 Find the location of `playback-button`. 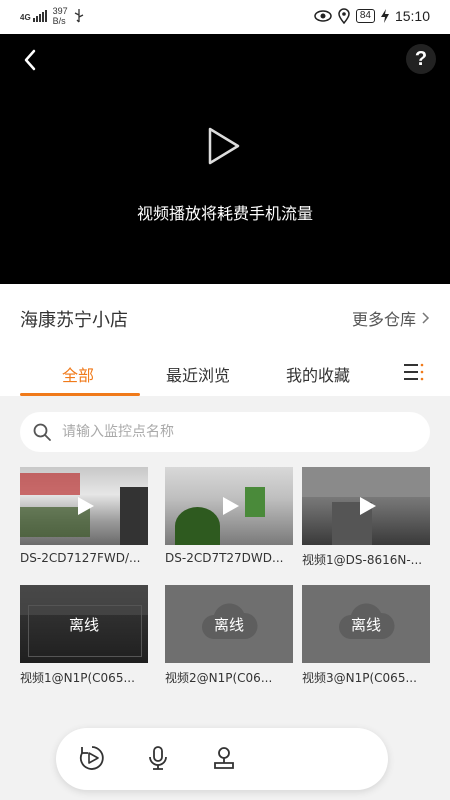

playback-button is located at coordinates (92, 758).